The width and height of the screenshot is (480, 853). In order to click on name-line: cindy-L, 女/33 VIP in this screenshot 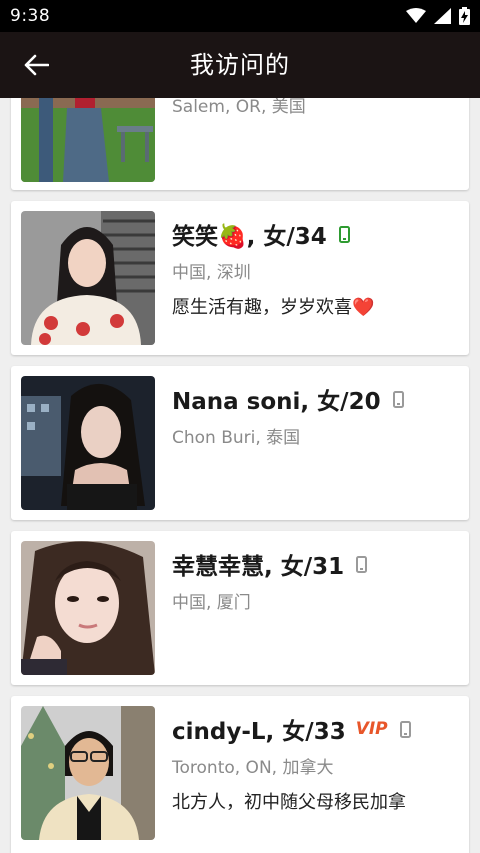, I will do `click(291, 729)`.